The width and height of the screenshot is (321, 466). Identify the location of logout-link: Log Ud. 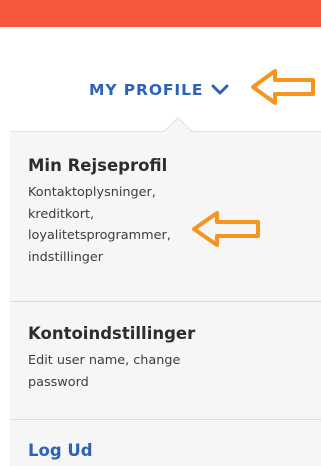
(60, 450).